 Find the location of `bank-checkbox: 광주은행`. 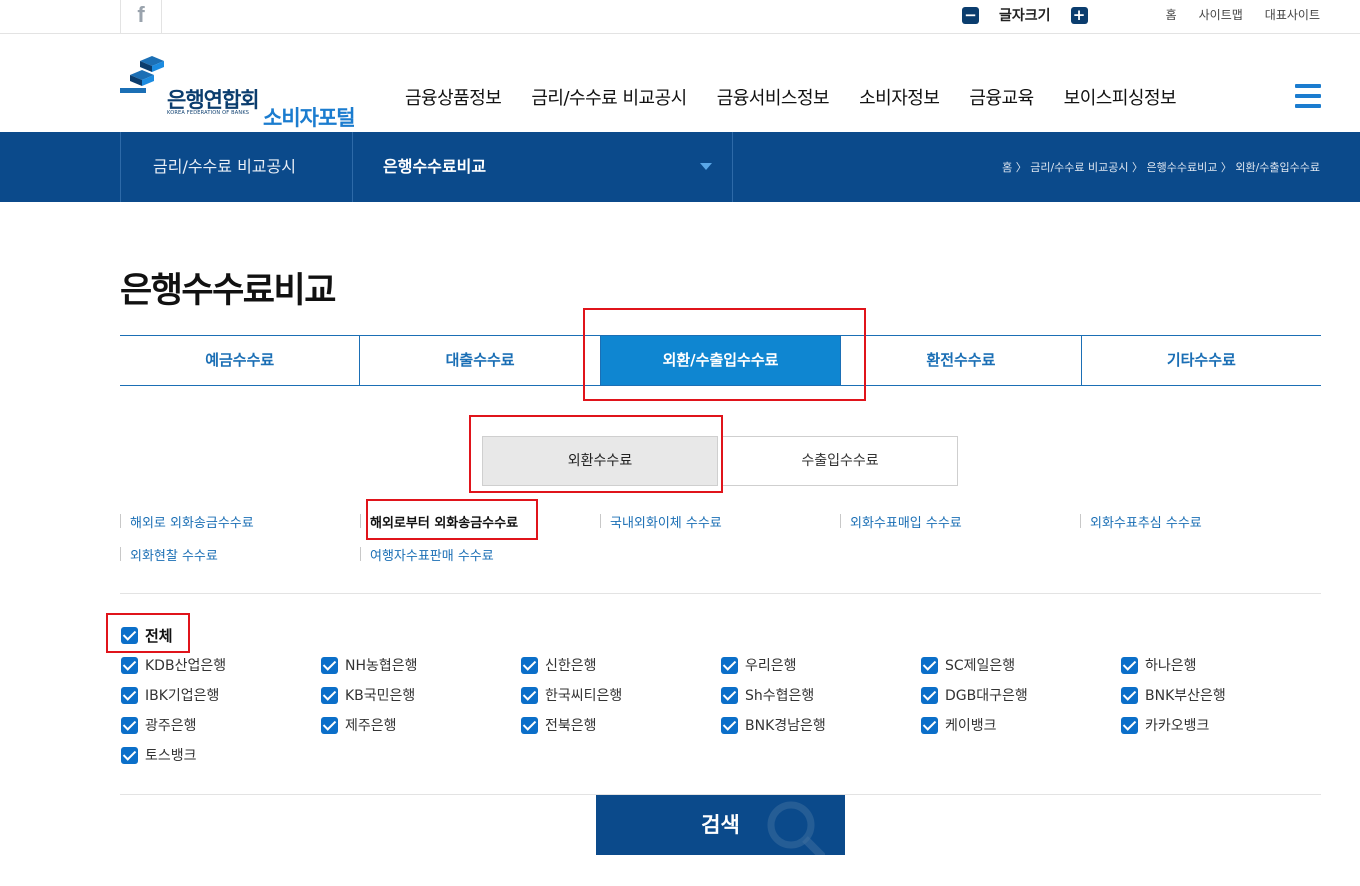

bank-checkbox: 광주은행 is located at coordinates (159, 725).